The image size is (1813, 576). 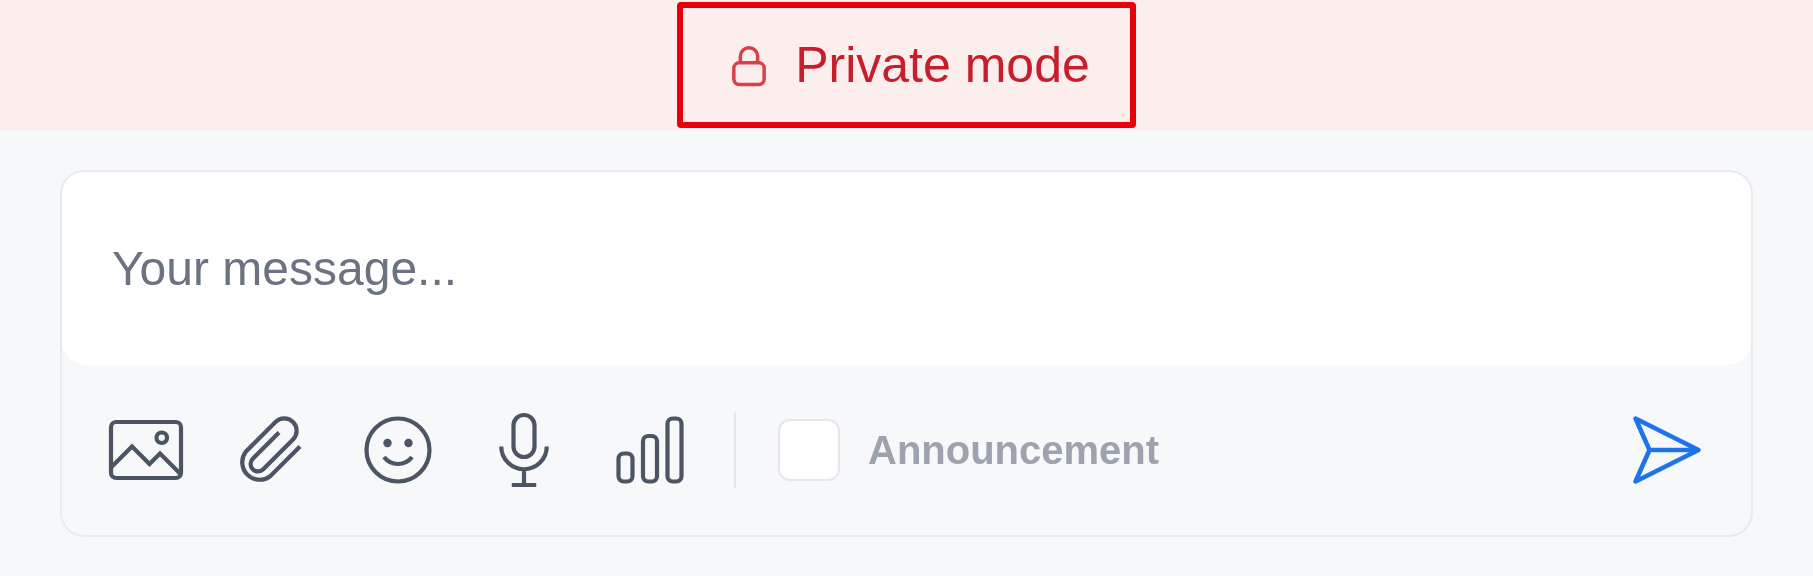 I want to click on private-mode-label: Private mode, so click(x=942, y=65).